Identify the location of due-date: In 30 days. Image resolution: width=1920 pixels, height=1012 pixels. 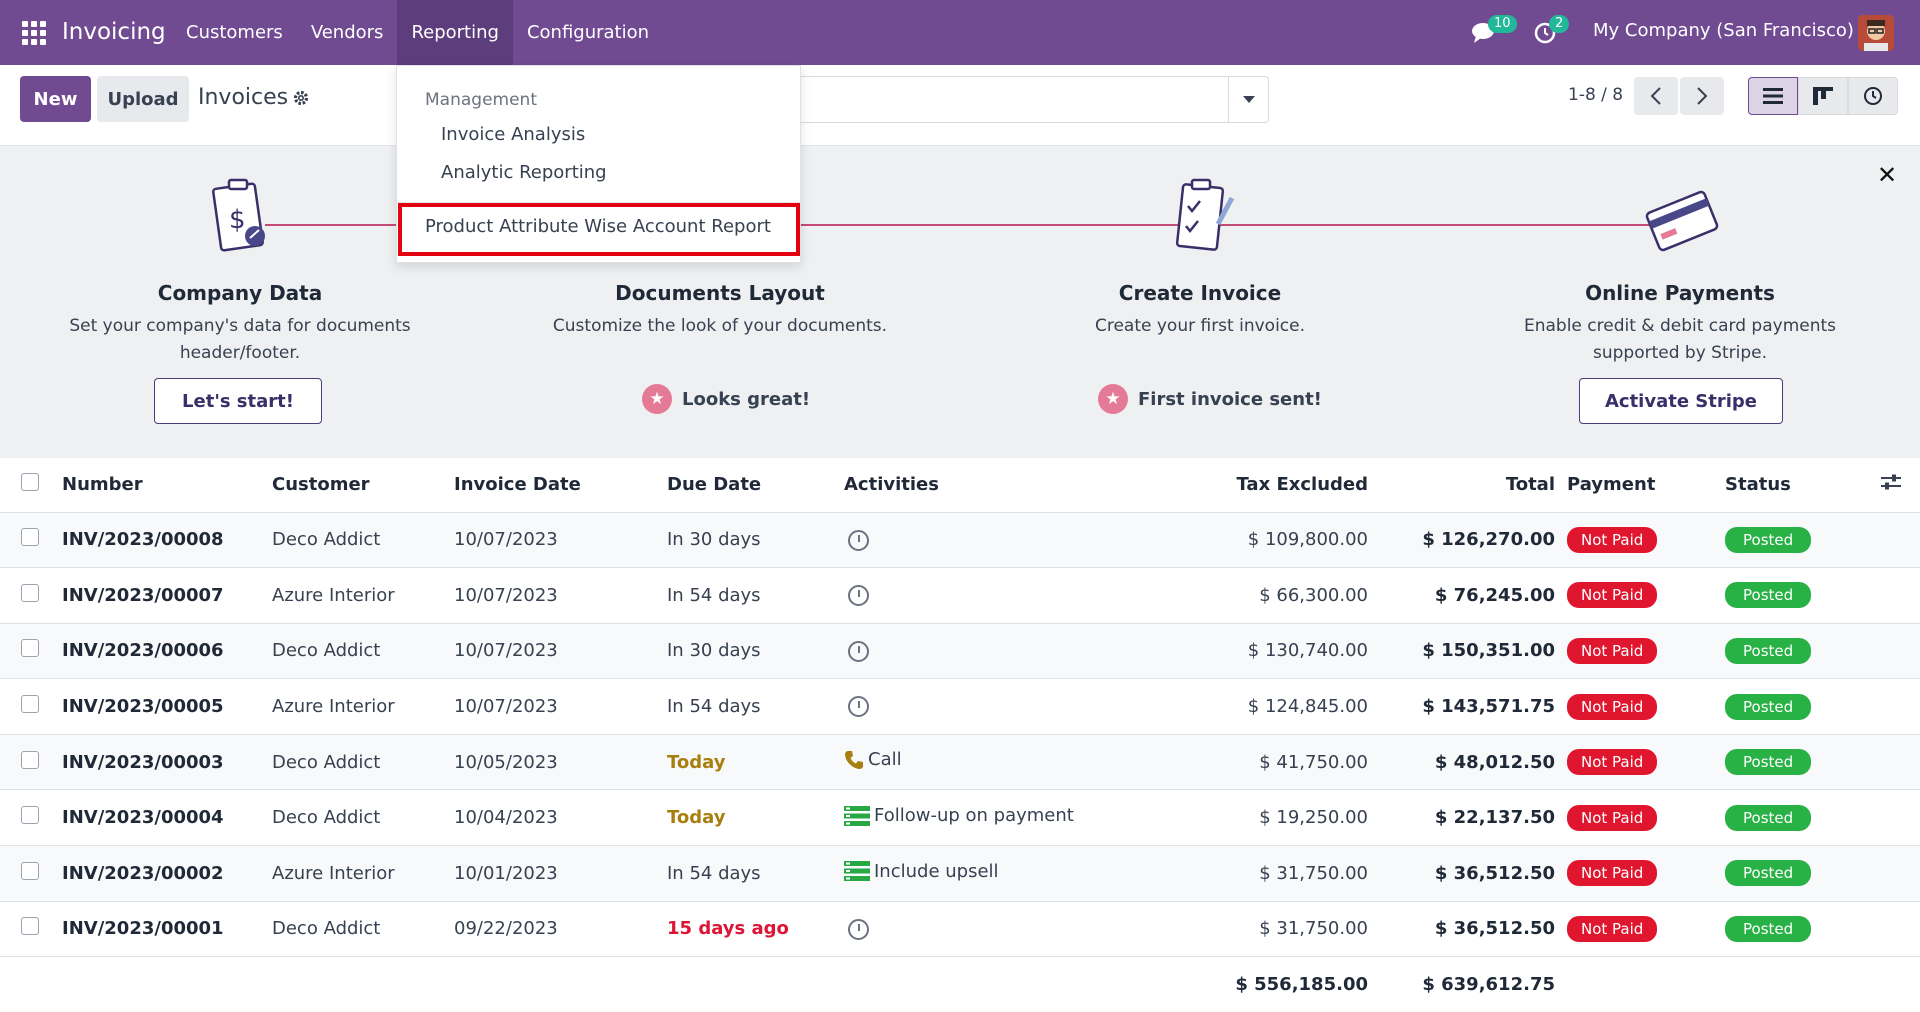
(755, 651).